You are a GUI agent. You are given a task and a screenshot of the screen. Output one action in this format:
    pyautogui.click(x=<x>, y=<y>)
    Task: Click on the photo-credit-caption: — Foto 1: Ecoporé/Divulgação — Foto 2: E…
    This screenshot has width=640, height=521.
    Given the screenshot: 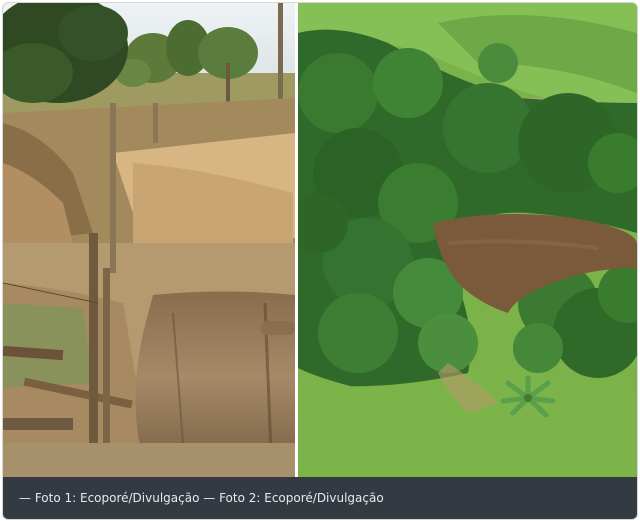 What is the action you would take?
    pyautogui.click(x=201, y=498)
    